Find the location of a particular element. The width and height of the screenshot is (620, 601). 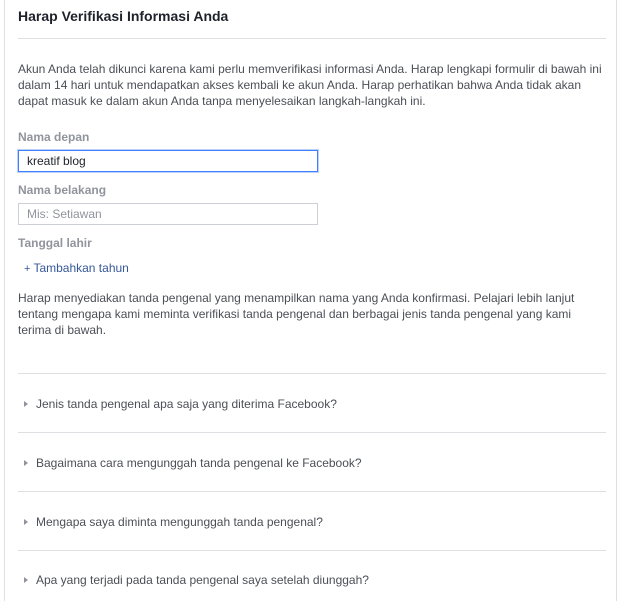

birthdate-label: Tanggal lahir is located at coordinates (55, 243).